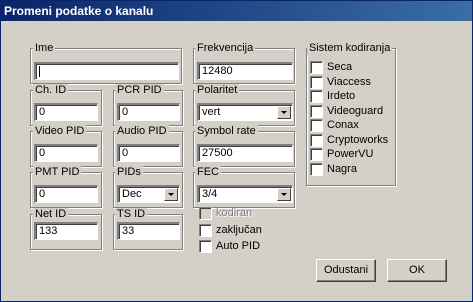  I want to click on ok-button: OK, so click(417, 270).